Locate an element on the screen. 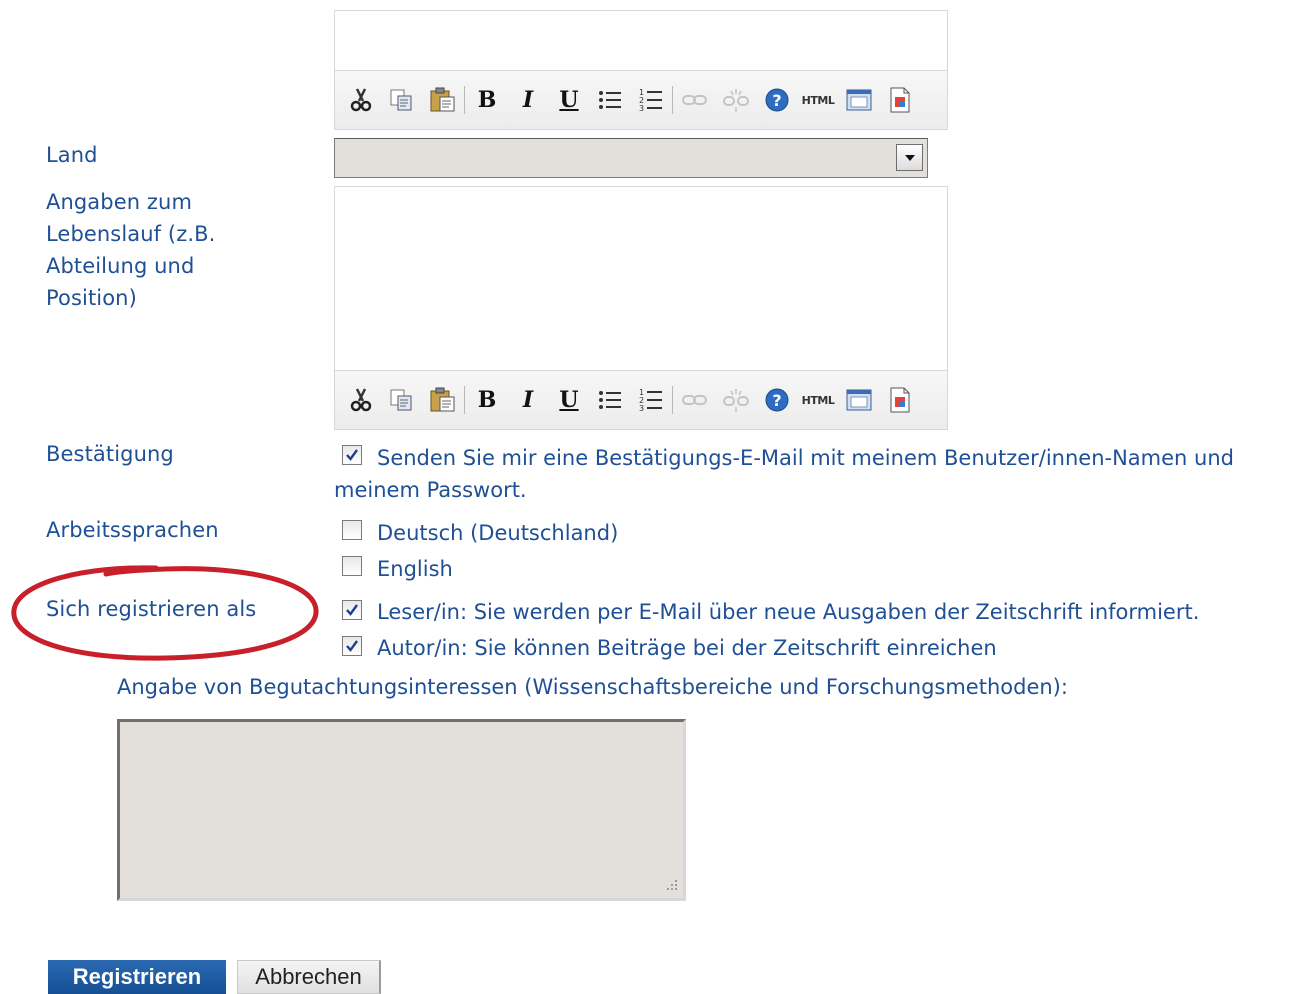 The width and height of the screenshot is (1305, 994). annotation-circle is located at coordinates (165, 613).